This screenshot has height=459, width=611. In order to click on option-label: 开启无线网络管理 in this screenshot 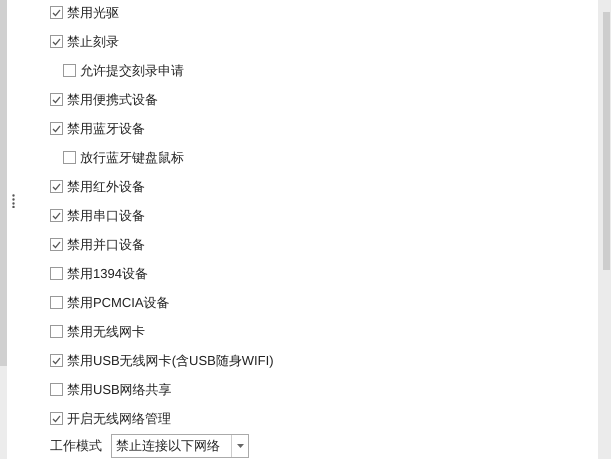, I will do `click(119, 419)`.